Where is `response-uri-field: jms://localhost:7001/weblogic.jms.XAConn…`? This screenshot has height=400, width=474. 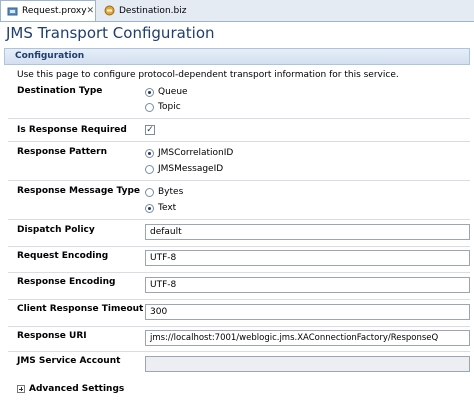 response-uri-field: jms://localhost:7001/weblogic.jms.XAConn… is located at coordinates (307, 338).